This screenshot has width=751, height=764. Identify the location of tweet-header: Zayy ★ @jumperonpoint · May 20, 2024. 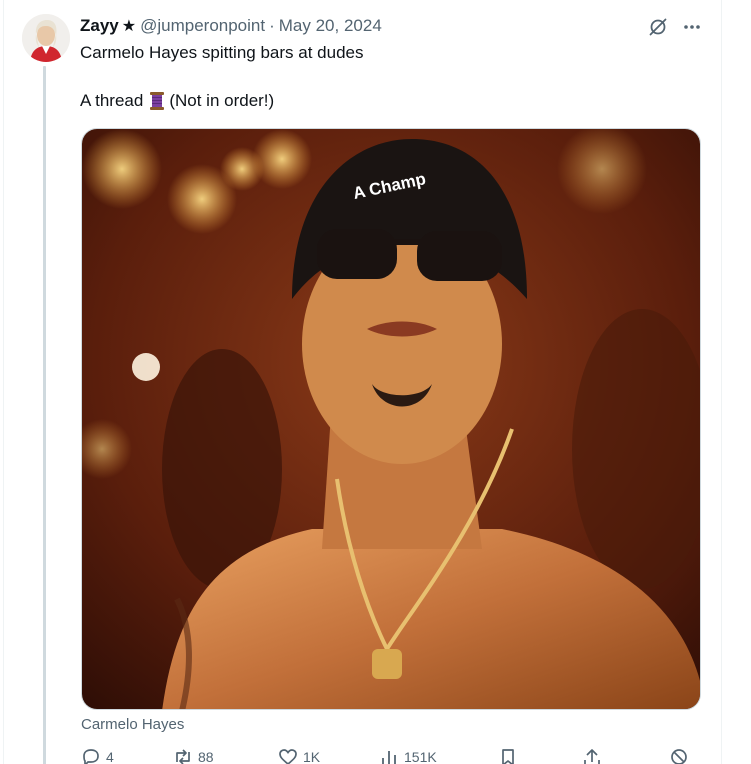
(231, 26).